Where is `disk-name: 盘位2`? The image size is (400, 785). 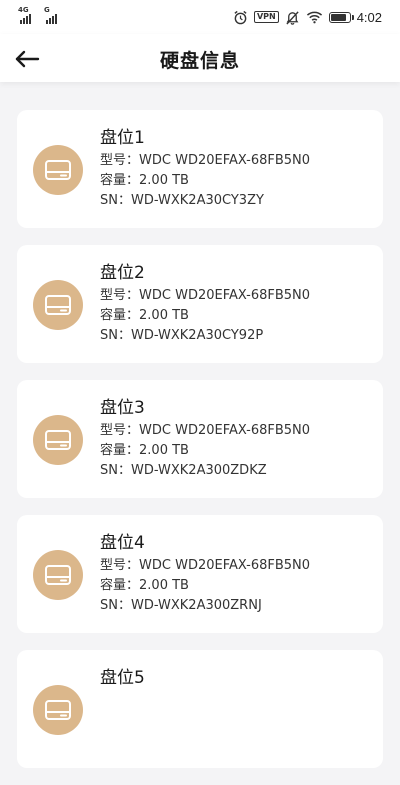 disk-name: 盘位2 is located at coordinates (122, 273).